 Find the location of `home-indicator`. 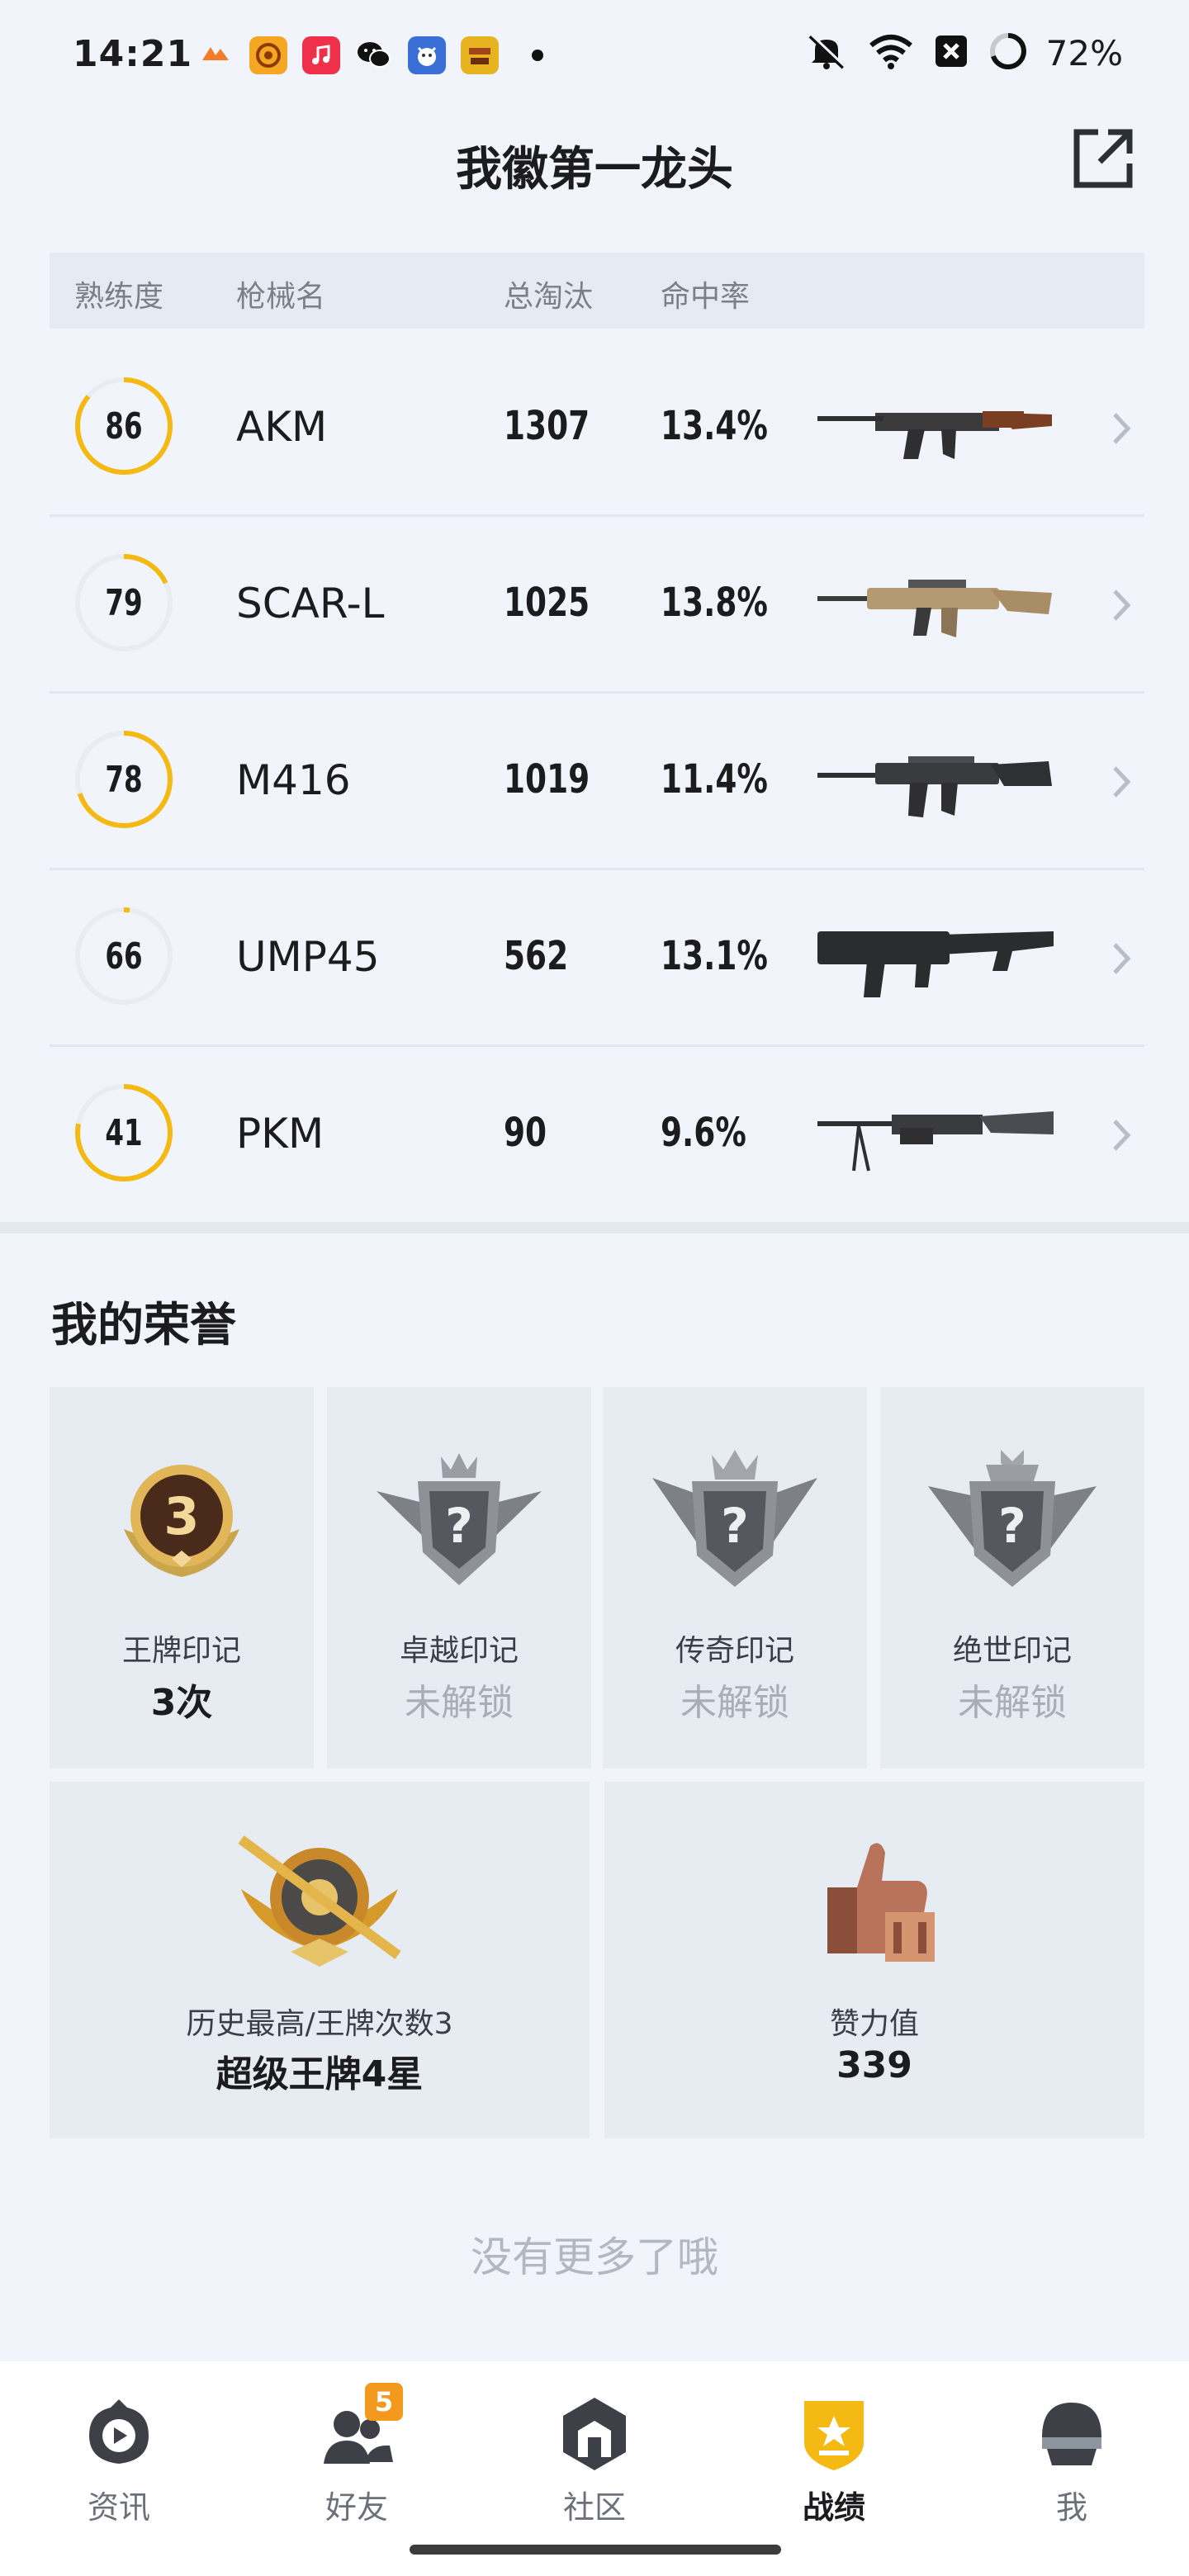

home-indicator is located at coordinates (595, 2550).